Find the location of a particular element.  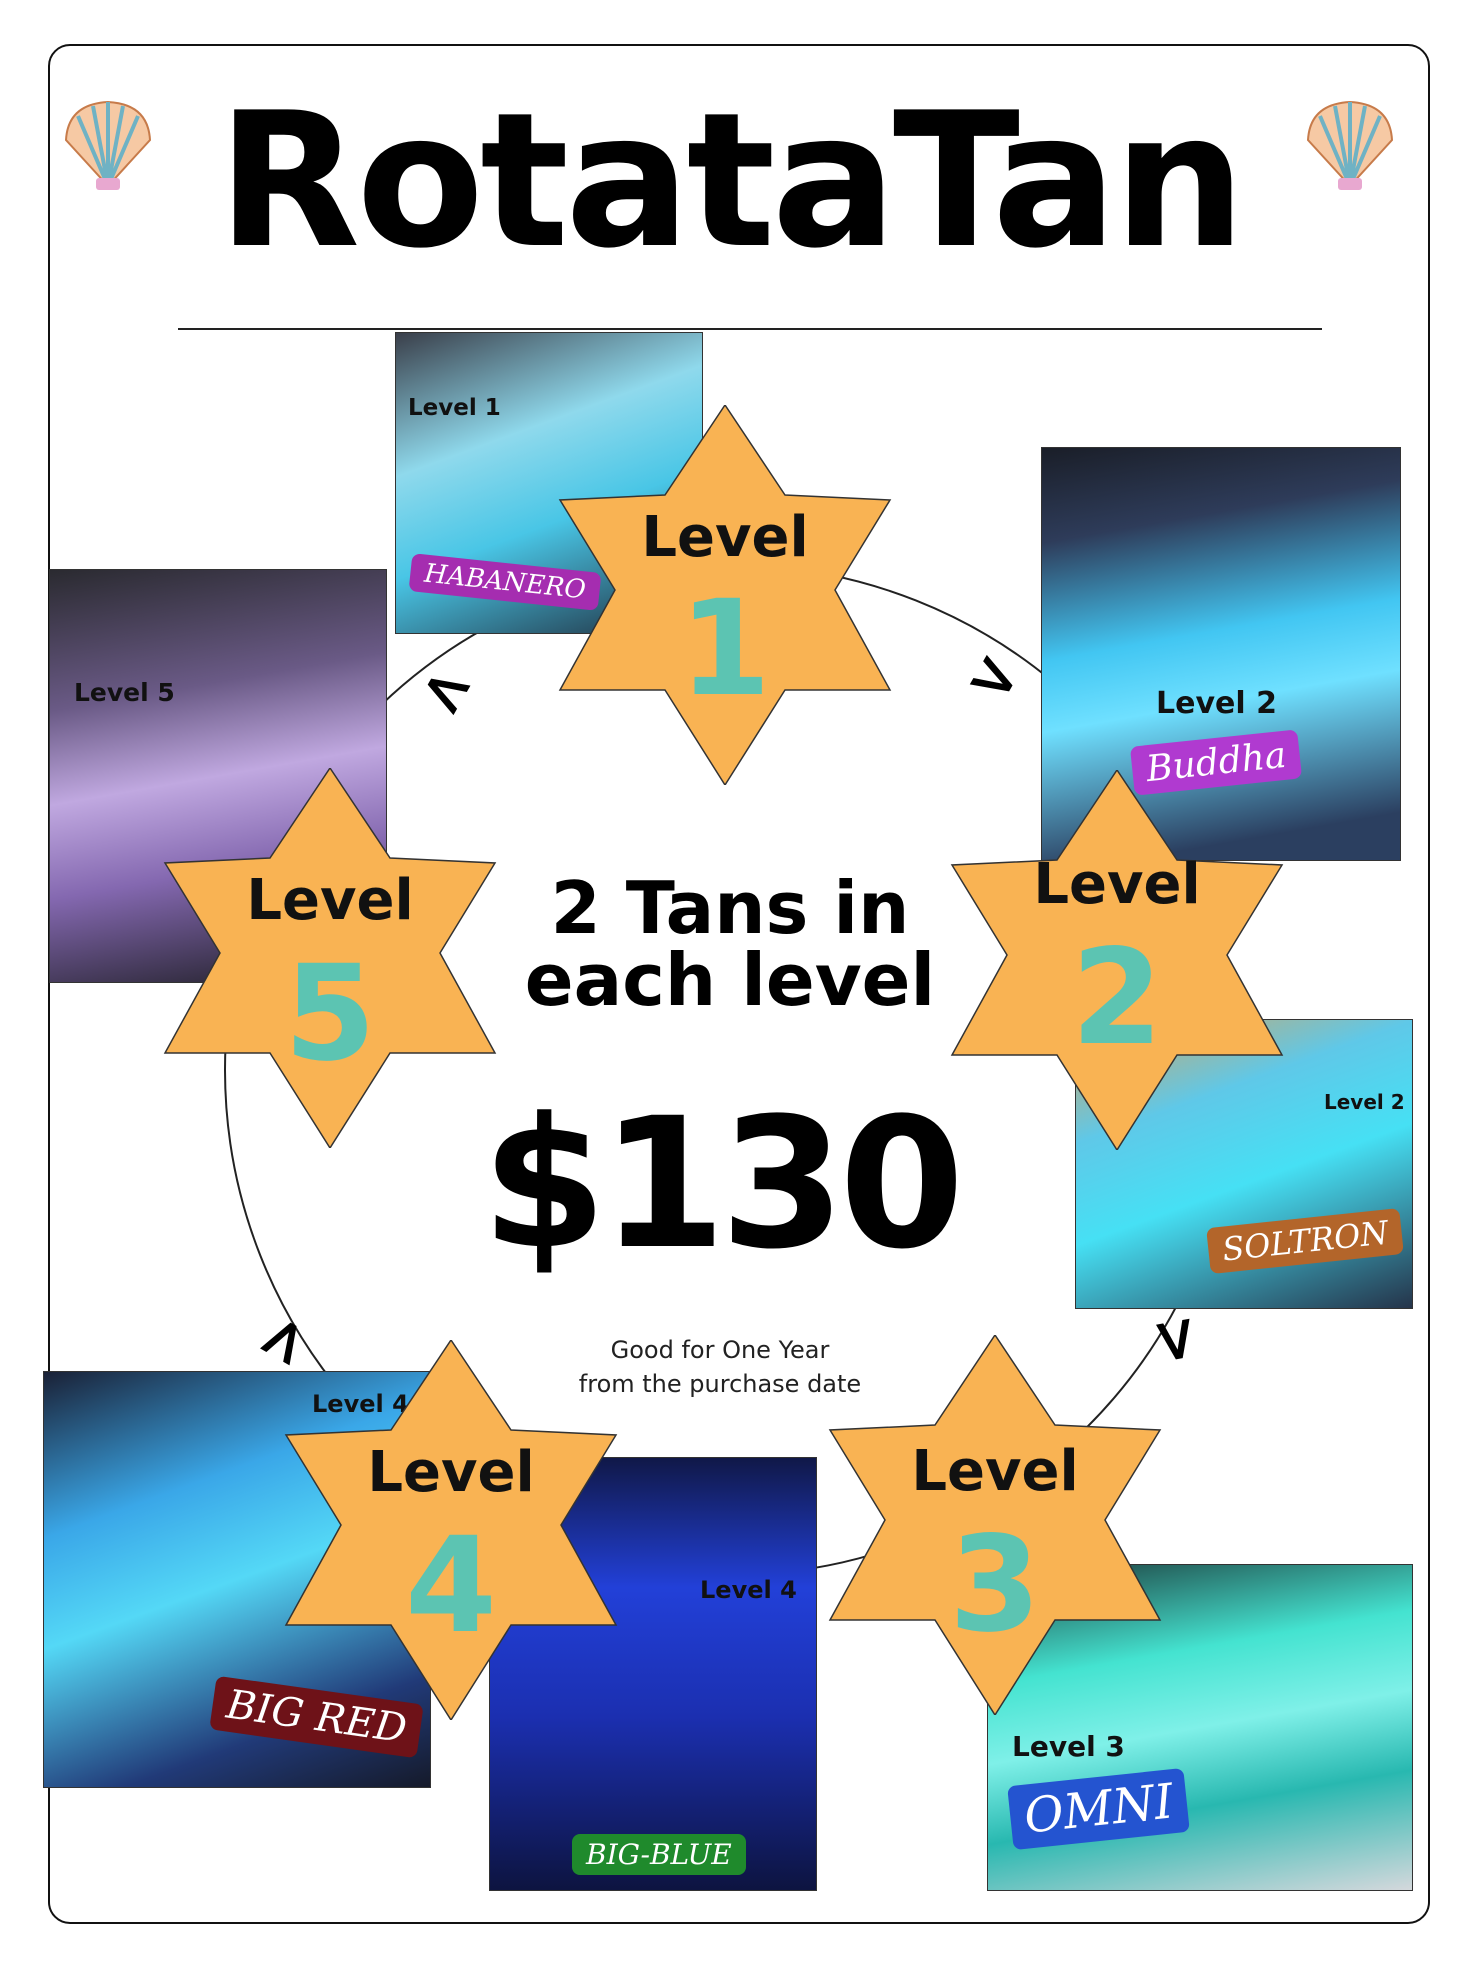

bed-level-label: Level 5 is located at coordinates (124, 692).